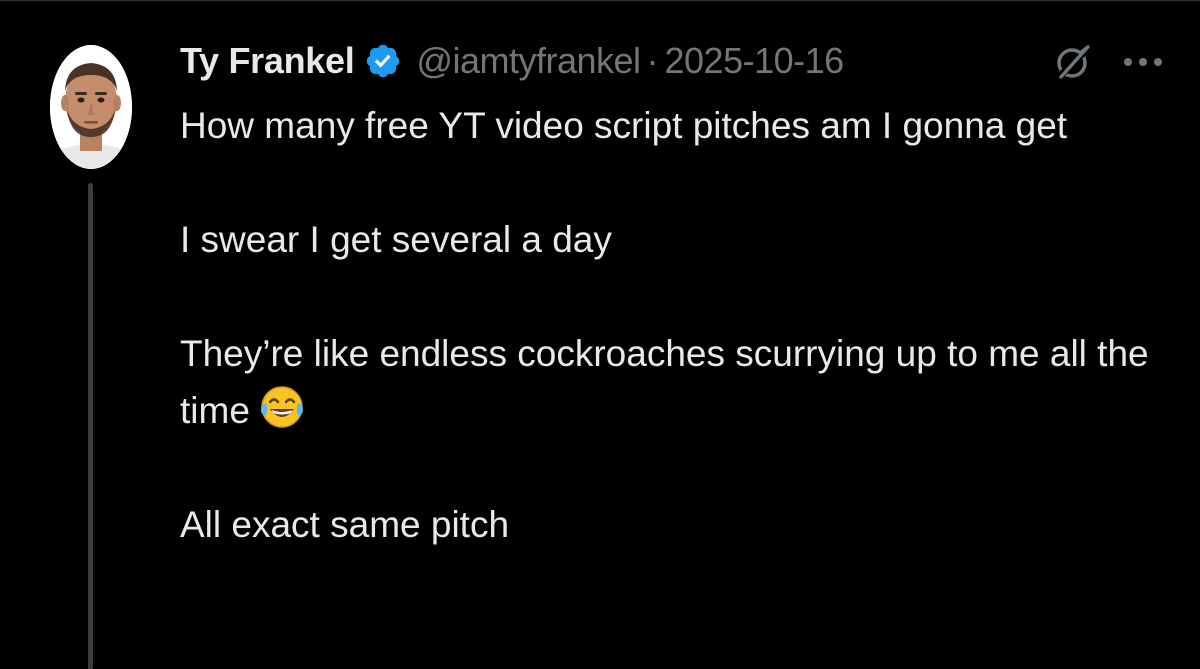 This screenshot has width=1200, height=669. What do you see at coordinates (1072, 63) in the screenshot?
I see `grok-icon` at bounding box center [1072, 63].